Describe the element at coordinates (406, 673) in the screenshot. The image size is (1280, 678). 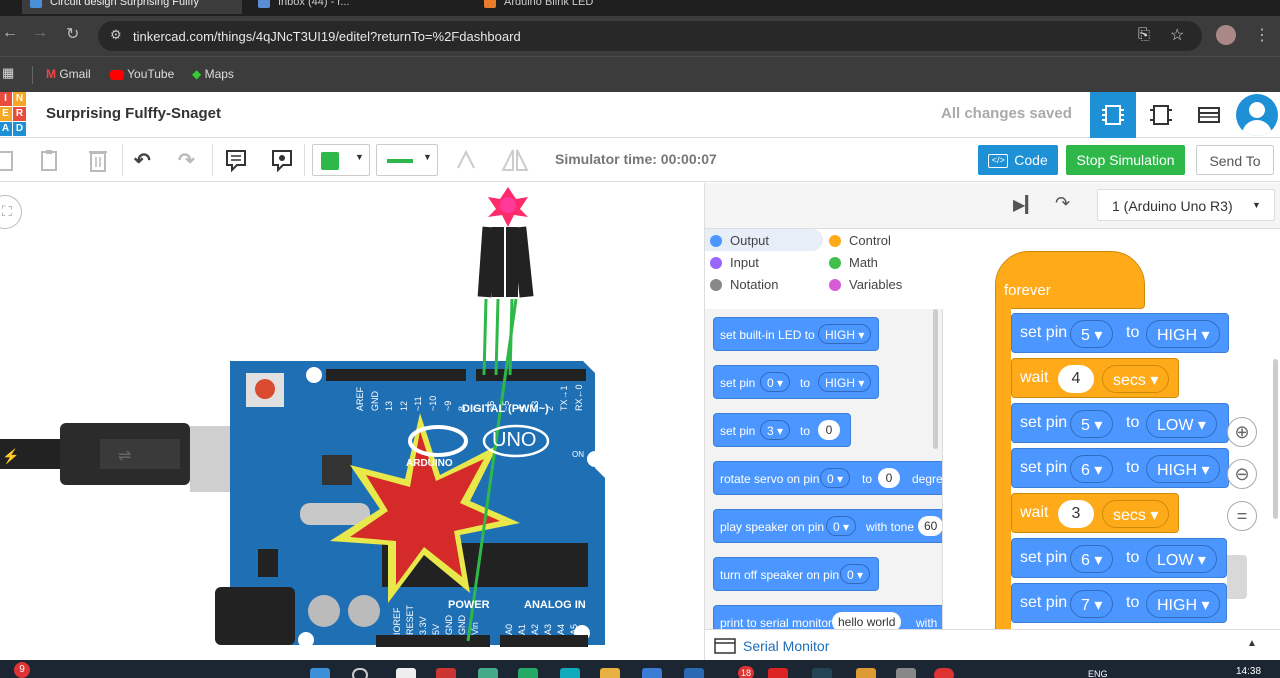
I see `task-view-icon` at that location.